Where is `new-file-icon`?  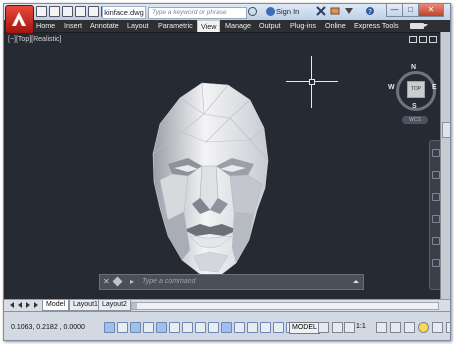 new-file-icon is located at coordinates (41, 11).